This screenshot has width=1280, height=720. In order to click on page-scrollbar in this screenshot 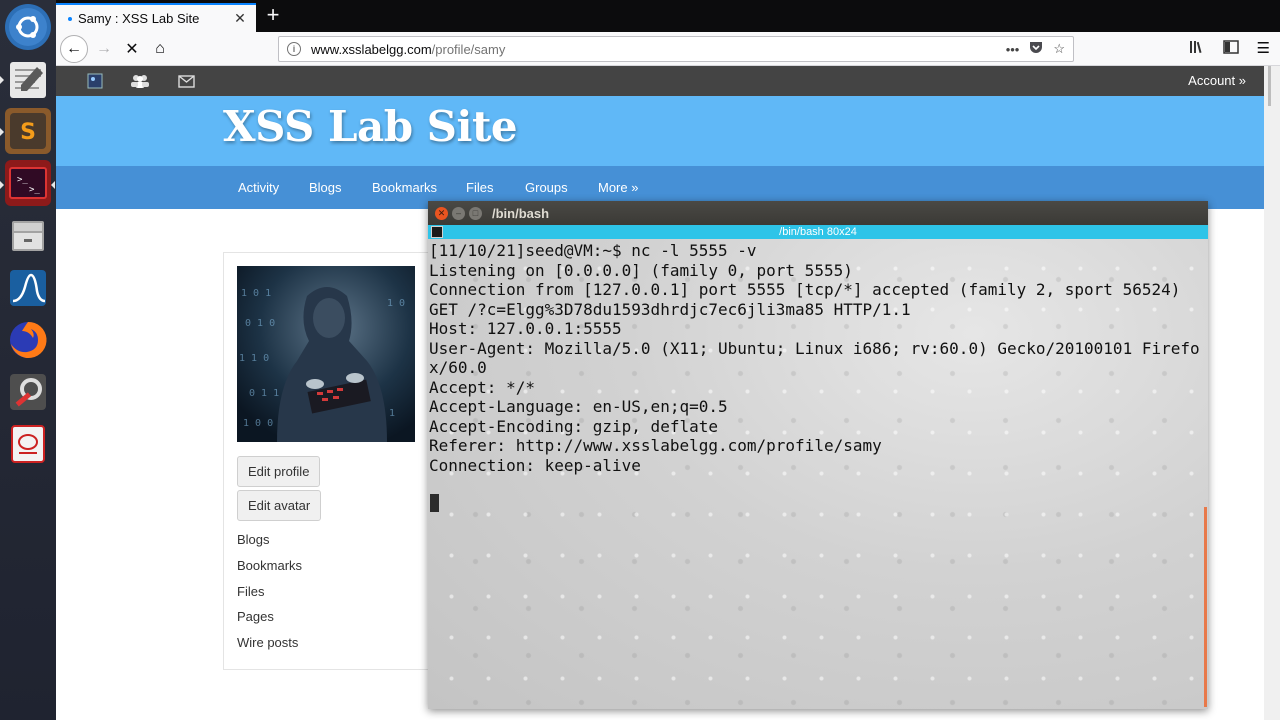, I will do `click(1272, 393)`.